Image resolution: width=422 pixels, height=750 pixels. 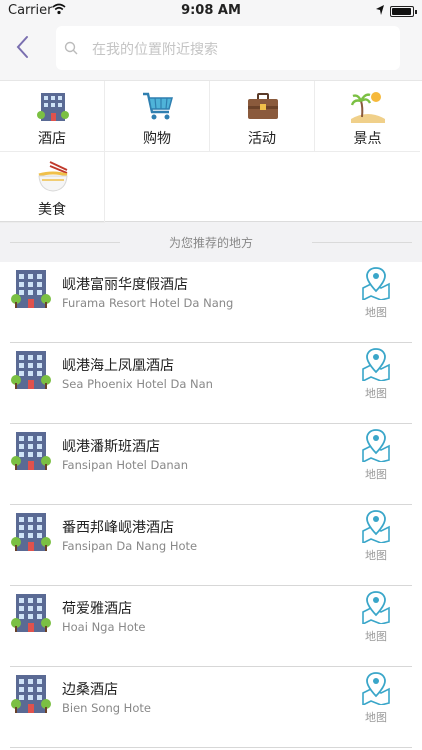 I want to click on category-label: 景点, so click(x=367, y=139).